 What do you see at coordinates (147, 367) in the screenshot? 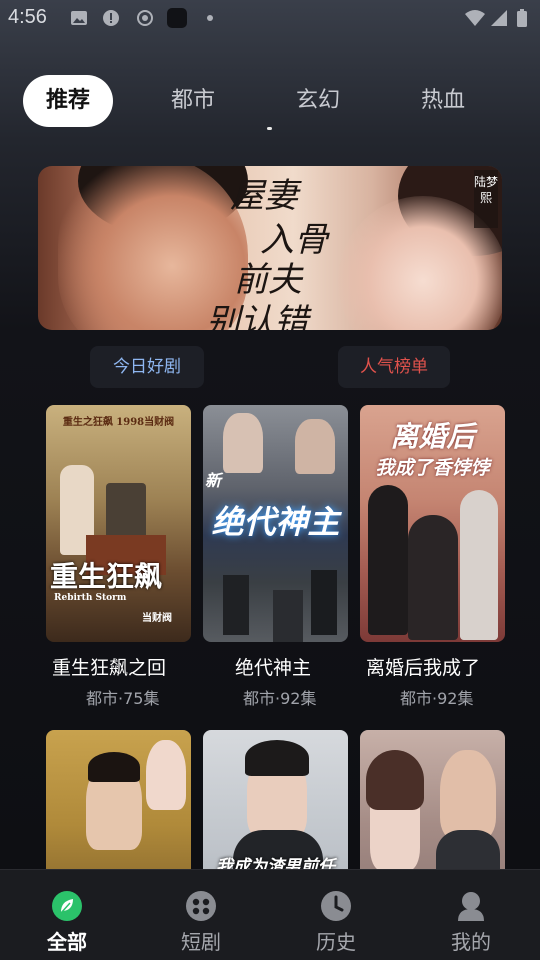
I see `today-picks-button: 今日好剧` at bounding box center [147, 367].